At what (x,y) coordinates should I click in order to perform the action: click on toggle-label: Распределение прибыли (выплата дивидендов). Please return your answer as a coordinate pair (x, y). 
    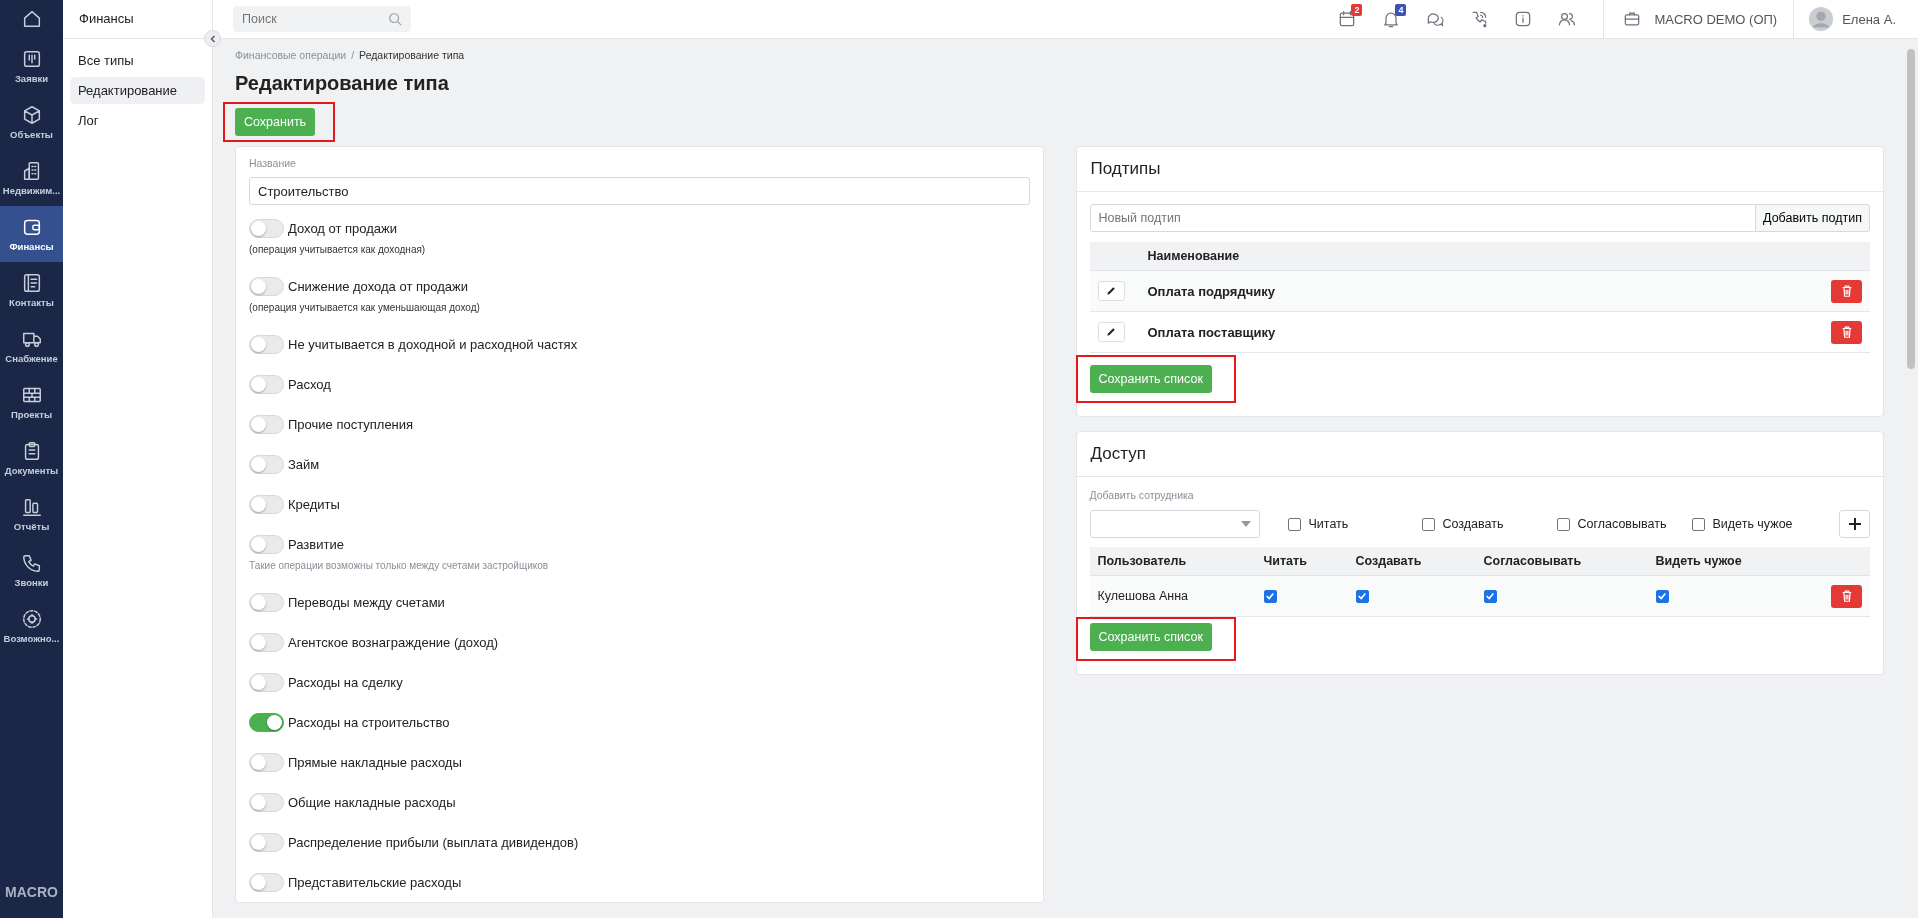
    Looking at the image, I should click on (433, 842).